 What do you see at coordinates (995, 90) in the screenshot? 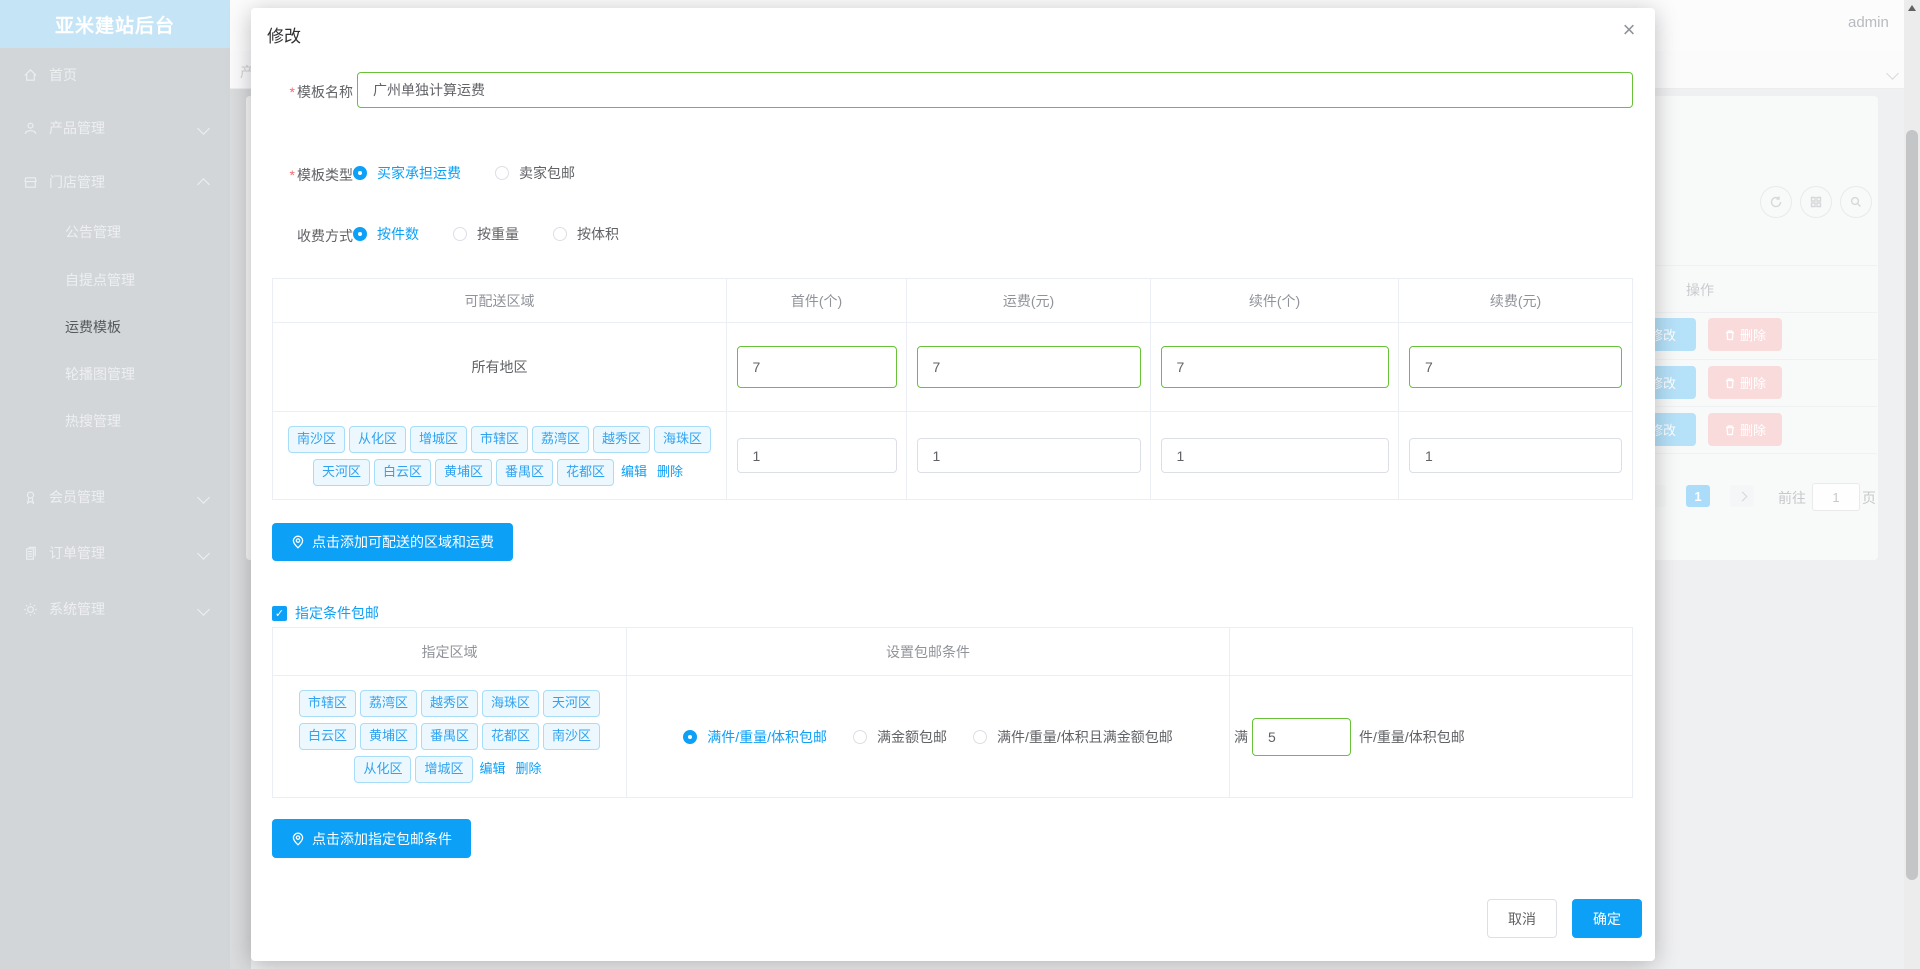
I see `template-name-input` at bounding box center [995, 90].